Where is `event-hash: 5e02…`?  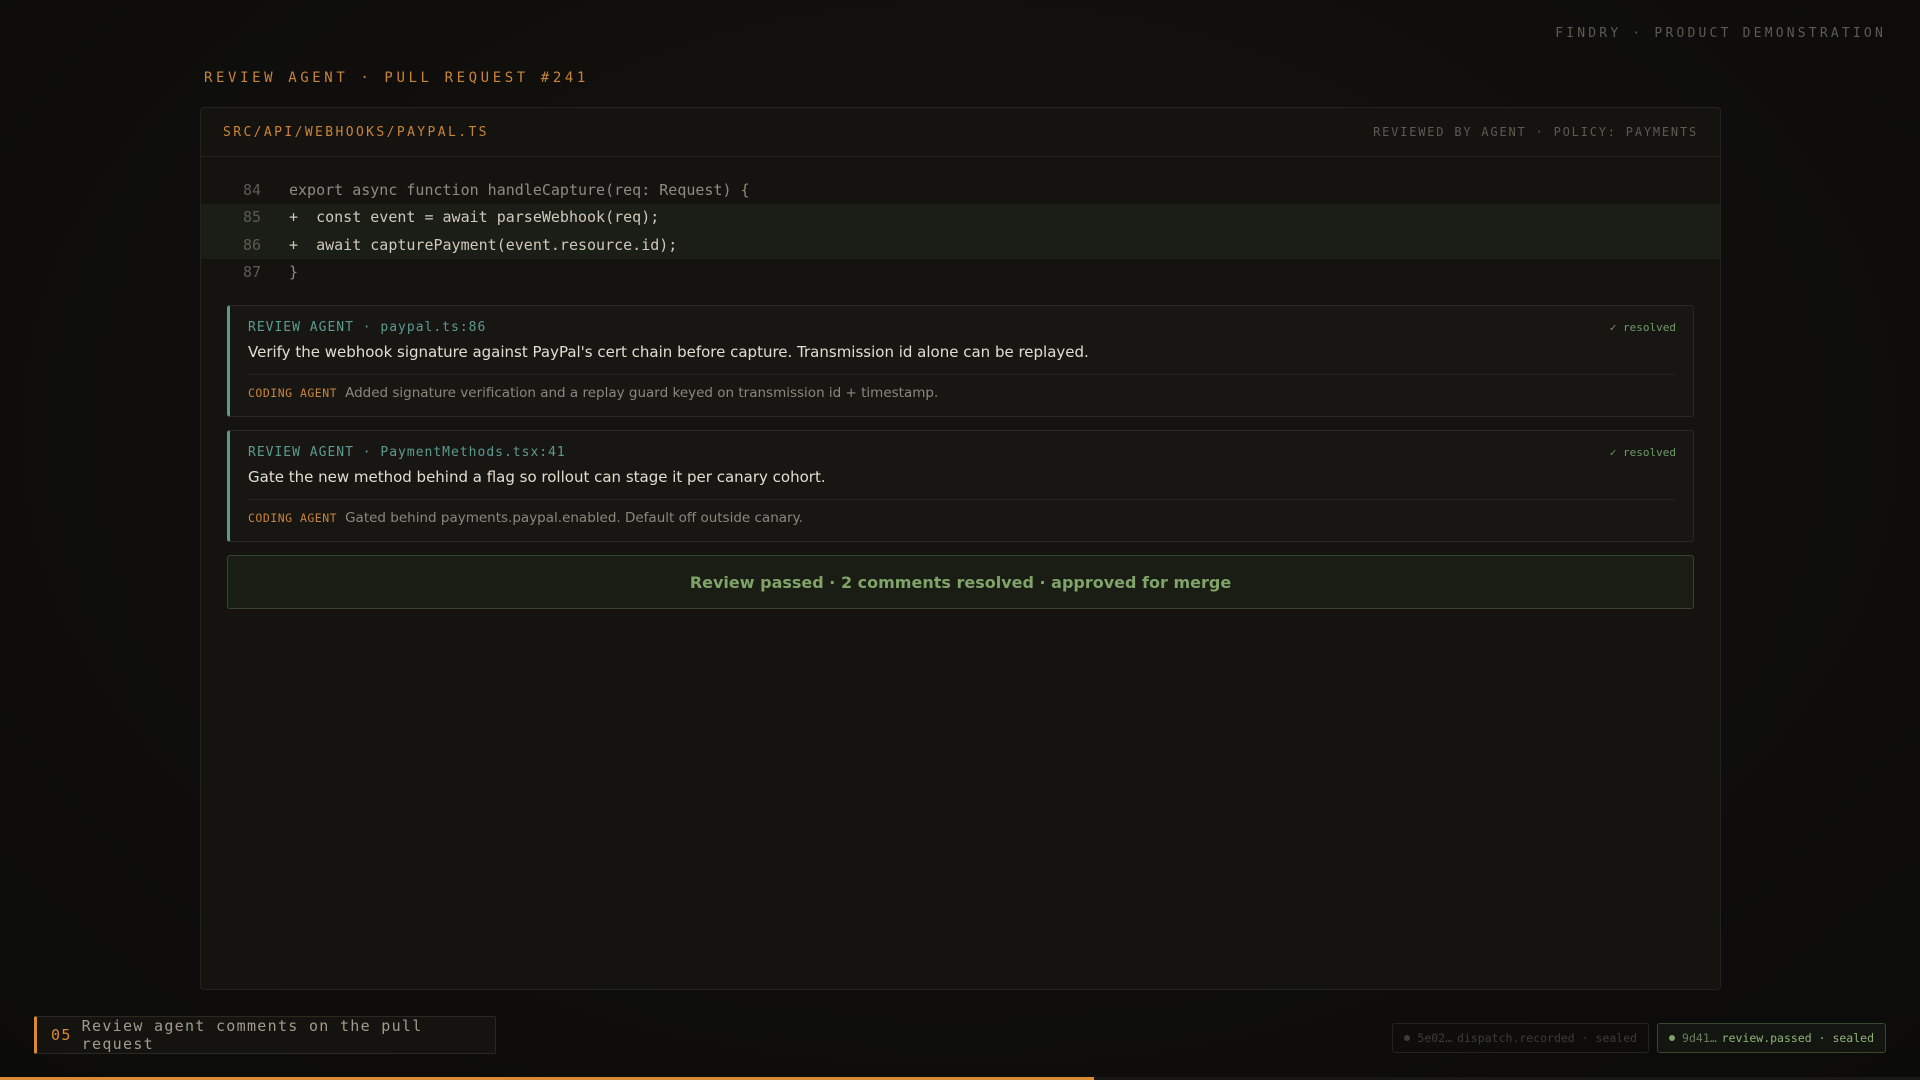 event-hash: 5e02… is located at coordinates (1435, 1038).